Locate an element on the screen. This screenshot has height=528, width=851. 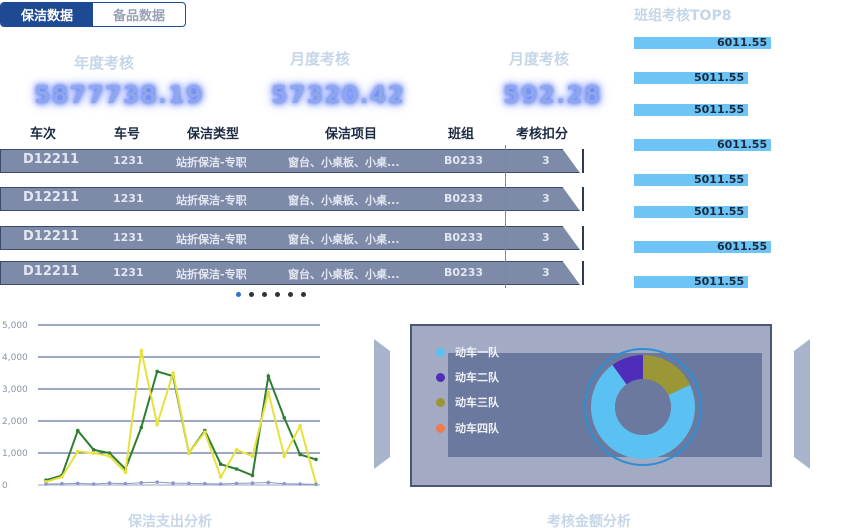
donut-hole is located at coordinates (643, 407).